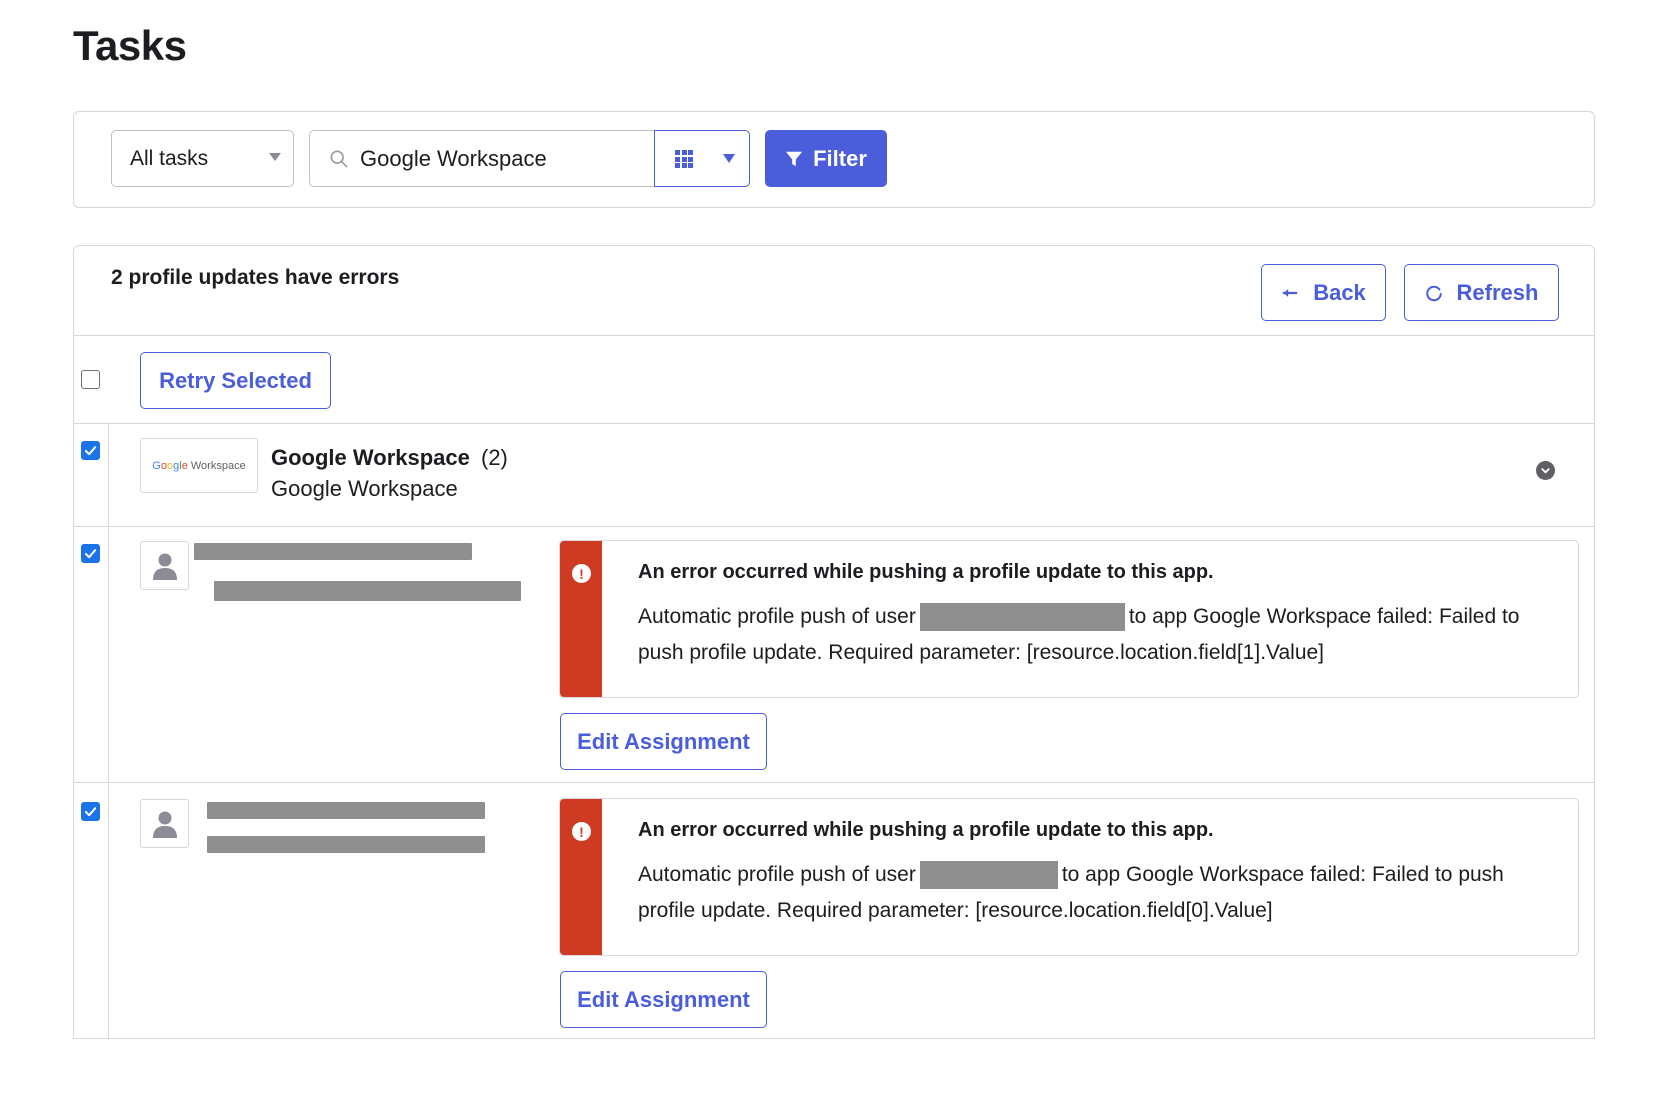  Describe the element at coordinates (1339, 292) in the screenshot. I see `back-button-label: Back` at that location.